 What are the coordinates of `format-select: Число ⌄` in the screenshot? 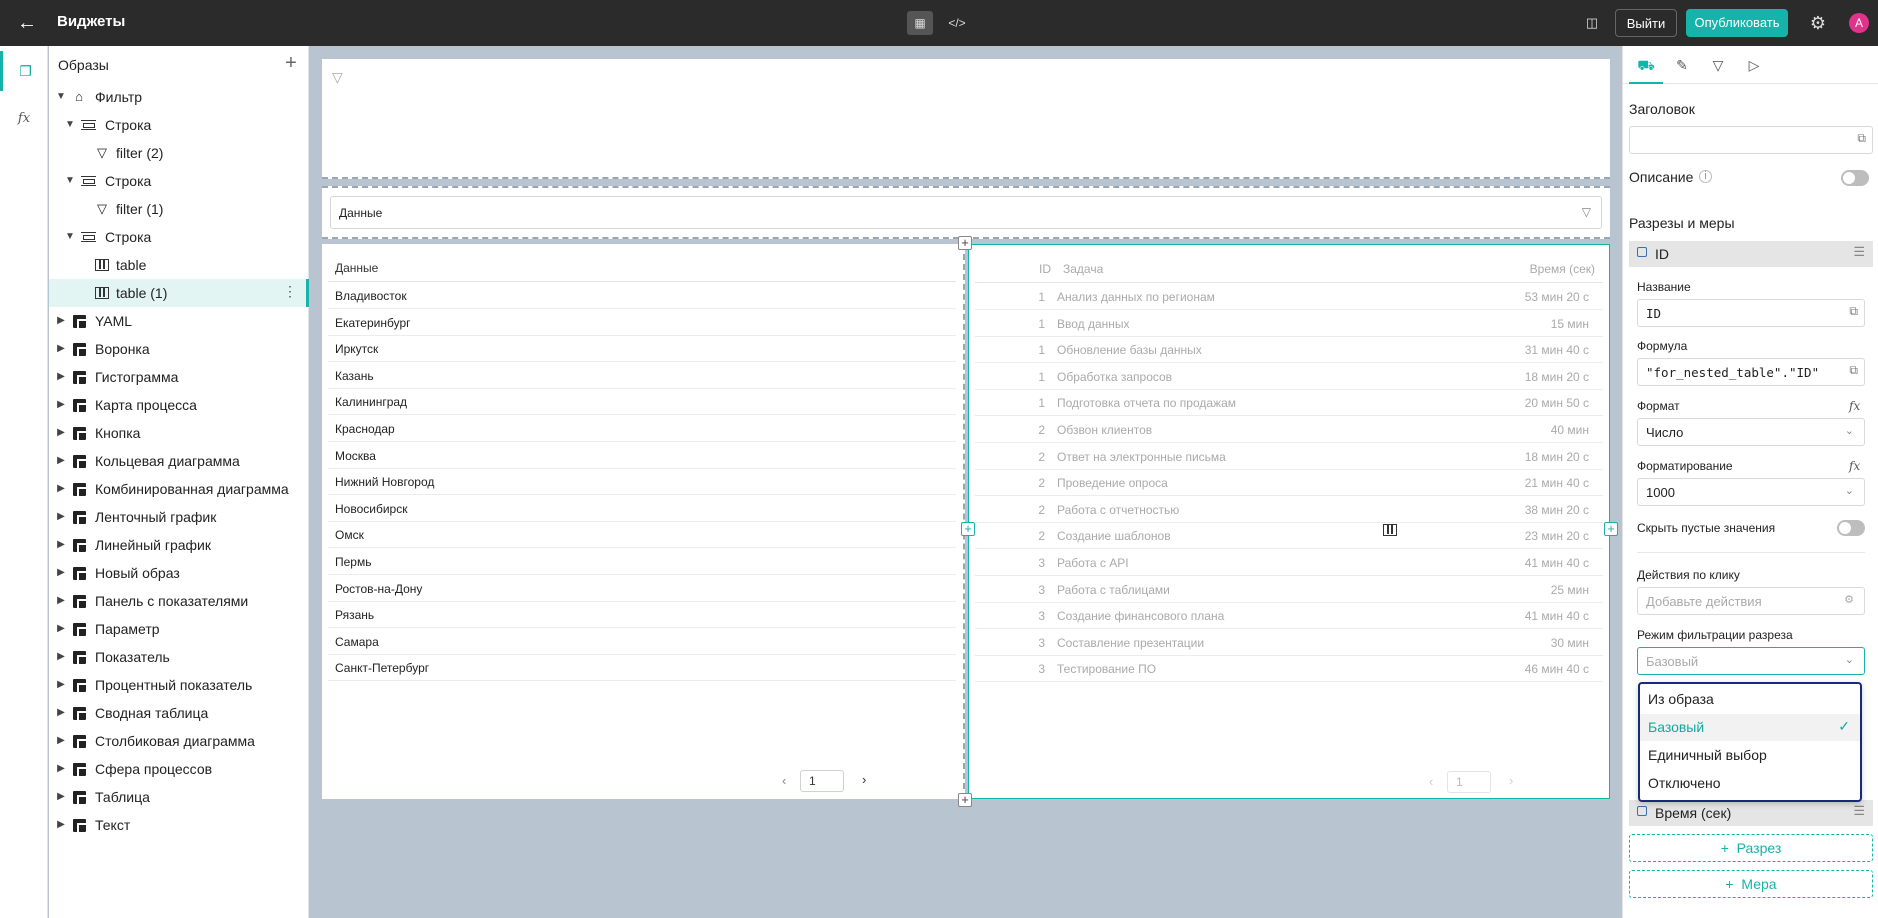 It's located at (1751, 432).